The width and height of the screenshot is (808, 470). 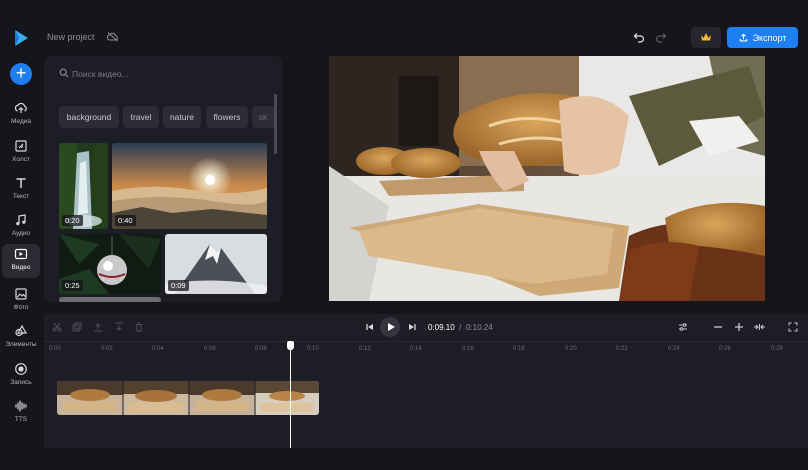 I want to click on crown-icon, so click(x=706, y=37).